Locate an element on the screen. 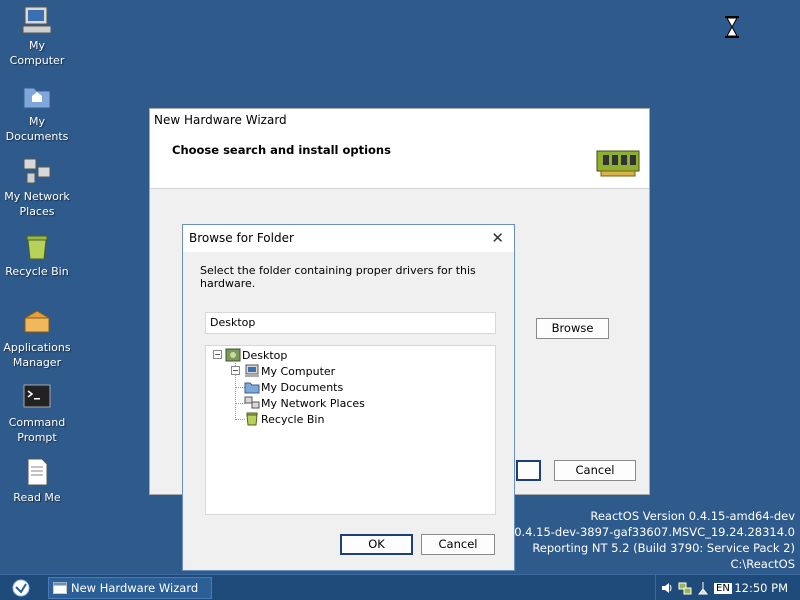 Image resolution: width=800 pixels, height=600 pixels. command-prompt-icon is located at coordinates (37, 396).